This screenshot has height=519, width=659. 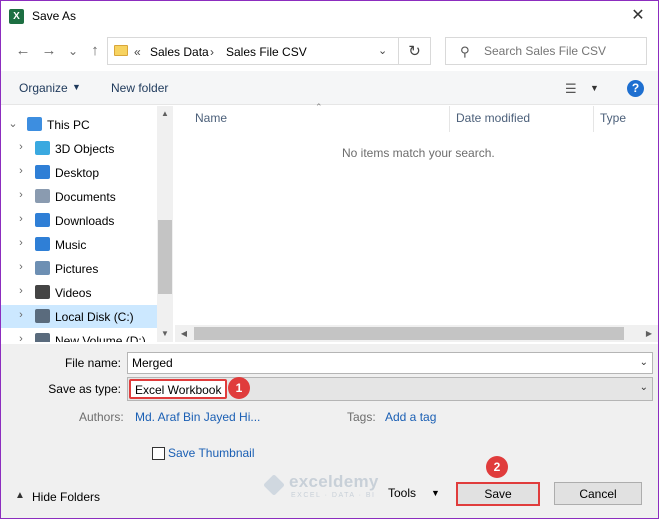 What do you see at coordinates (598, 493) in the screenshot?
I see `cancel-button: Cancel` at bounding box center [598, 493].